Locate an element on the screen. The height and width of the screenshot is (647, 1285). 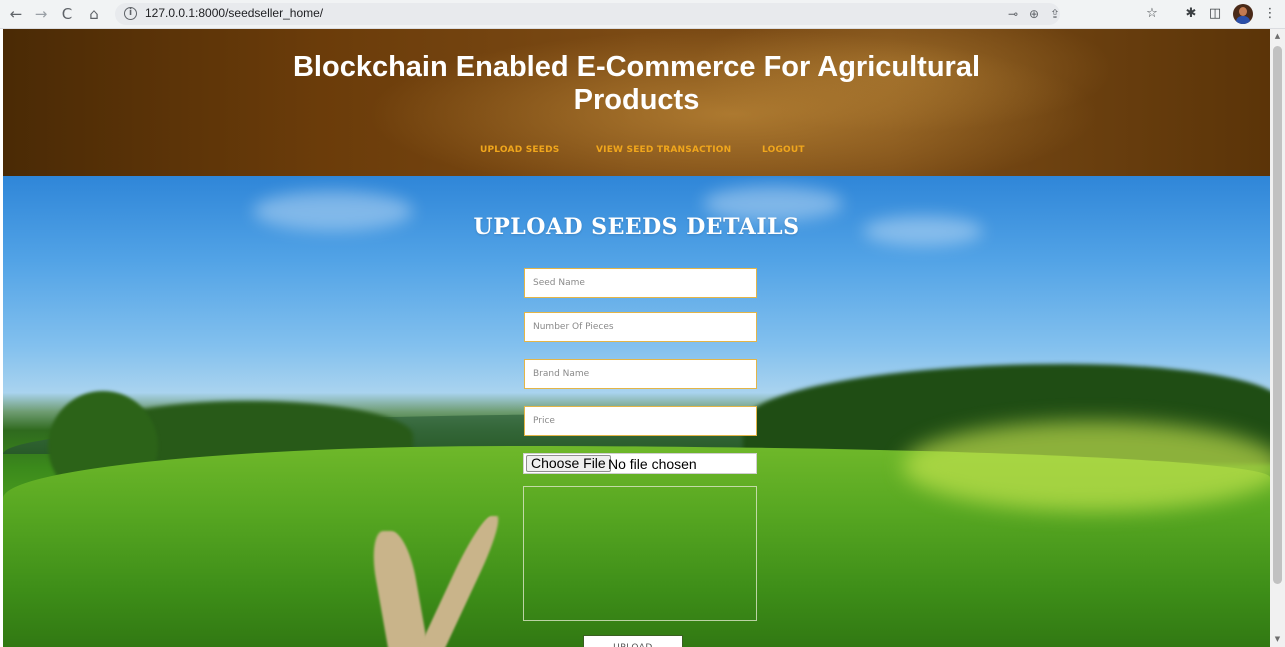
price-input is located at coordinates (640, 421).